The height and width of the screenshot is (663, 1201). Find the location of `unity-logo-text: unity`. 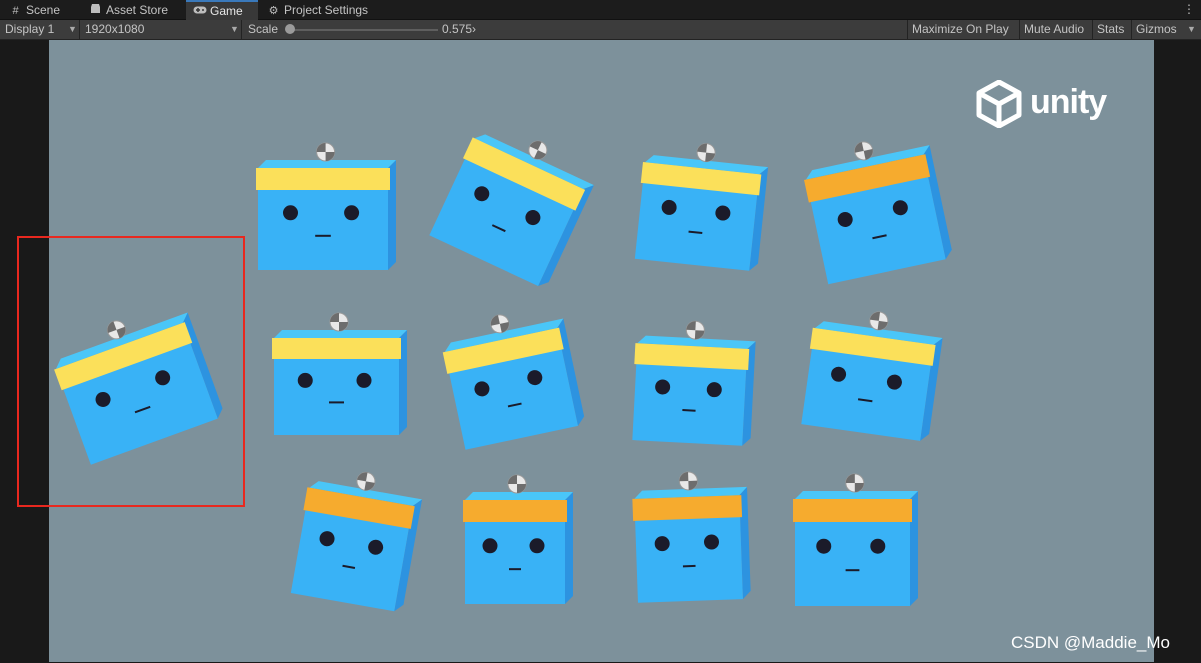

unity-logo-text: unity is located at coordinates (1068, 102).